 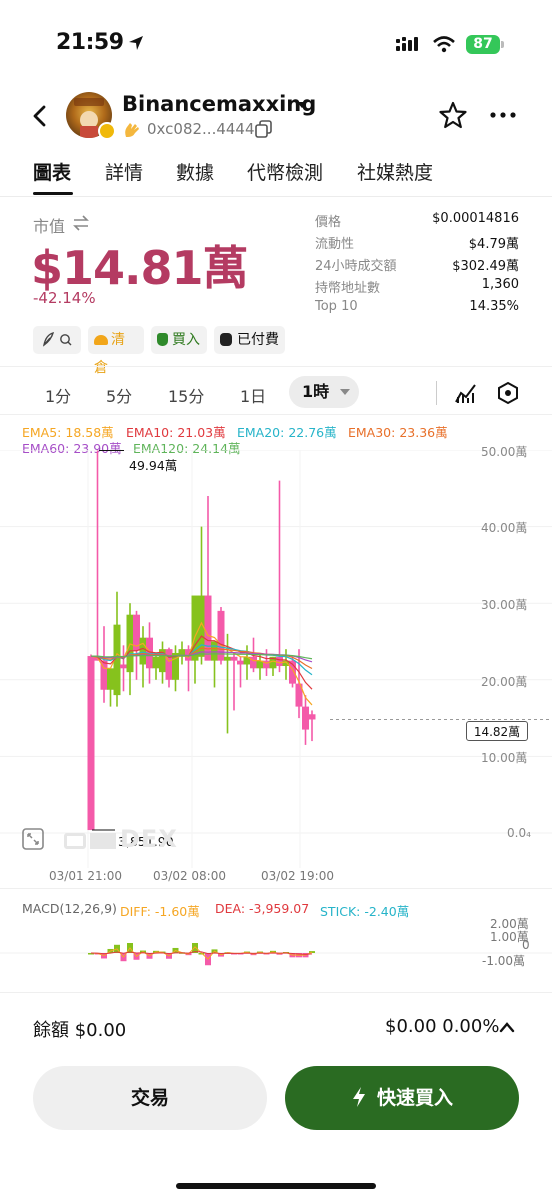 I want to click on macd-y-tick: -1.00萬, so click(x=504, y=961).